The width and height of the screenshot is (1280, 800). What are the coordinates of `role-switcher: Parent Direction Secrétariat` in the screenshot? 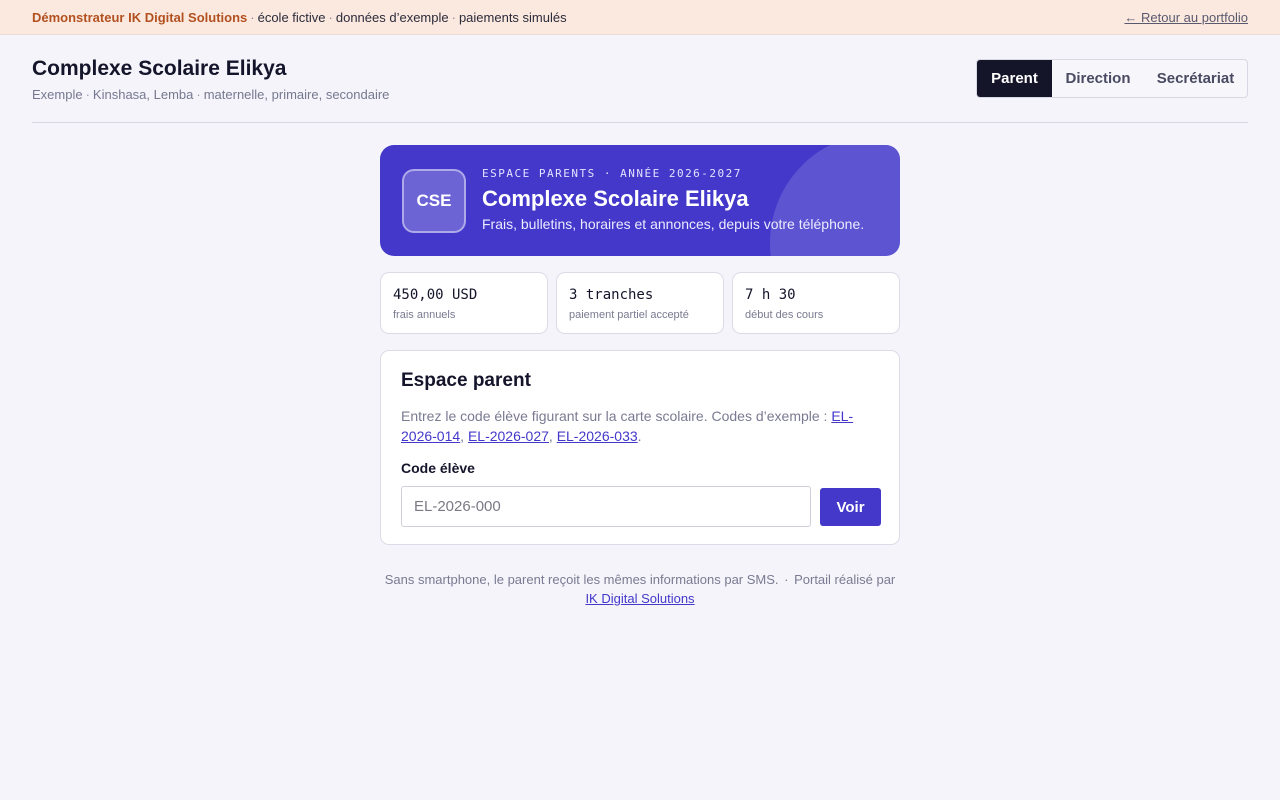 It's located at (1112, 78).